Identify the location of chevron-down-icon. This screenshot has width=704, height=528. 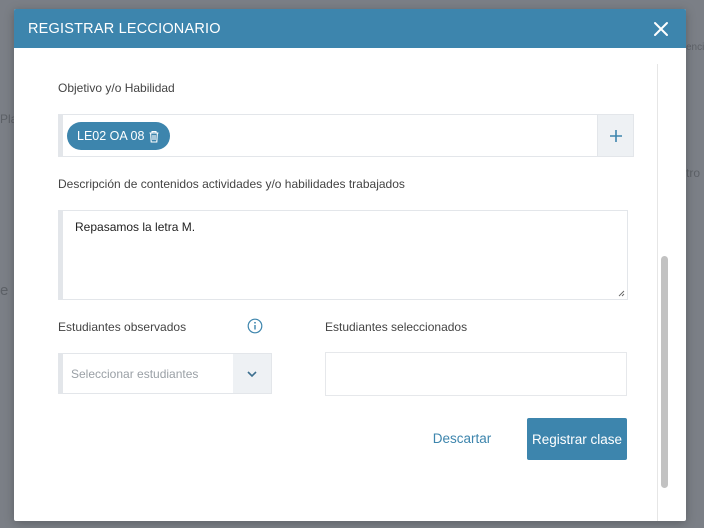
(252, 373).